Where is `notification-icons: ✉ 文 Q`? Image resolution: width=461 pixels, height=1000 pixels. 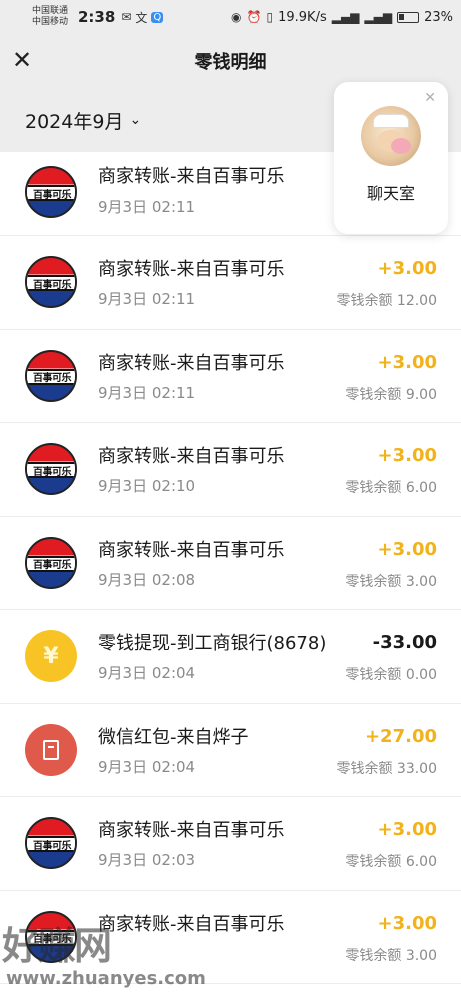
notification-icons: ✉ 文 Q is located at coordinates (142, 17).